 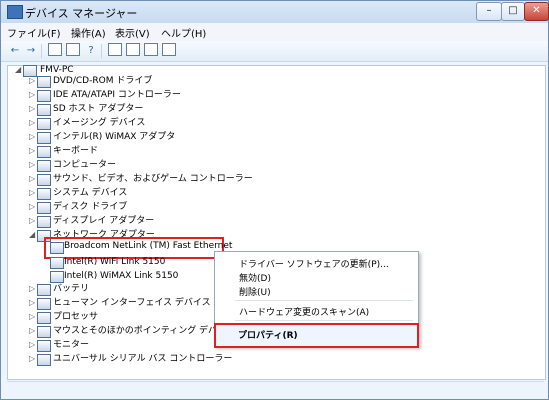 What do you see at coordinates (55, 50) in the screenshot?
I see `properties-icon` at bounding box center [55, 50].